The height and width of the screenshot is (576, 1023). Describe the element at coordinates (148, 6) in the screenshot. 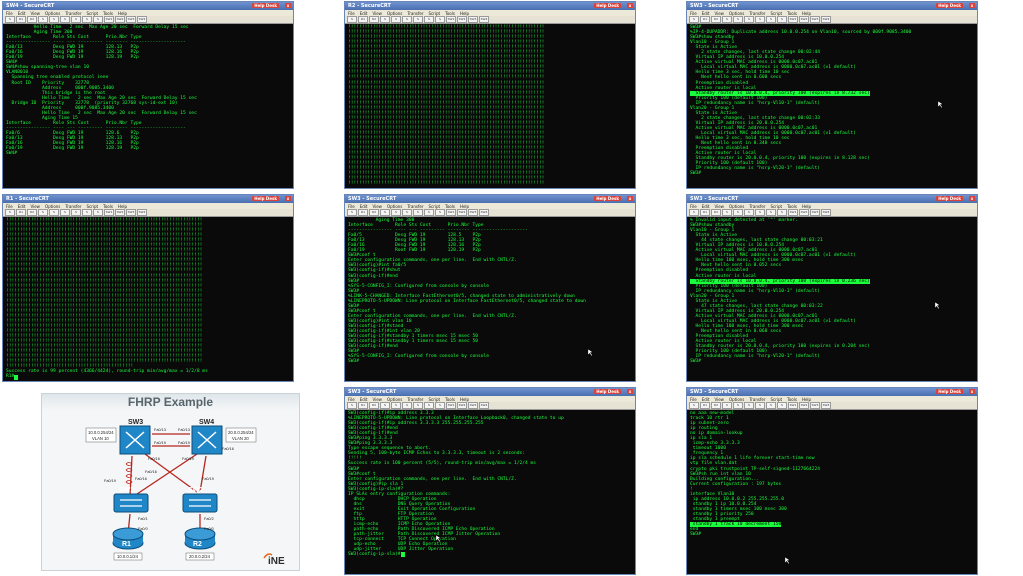

I see `window-titlebar: SW4 - SecureCRT Help Desk x` at that location.